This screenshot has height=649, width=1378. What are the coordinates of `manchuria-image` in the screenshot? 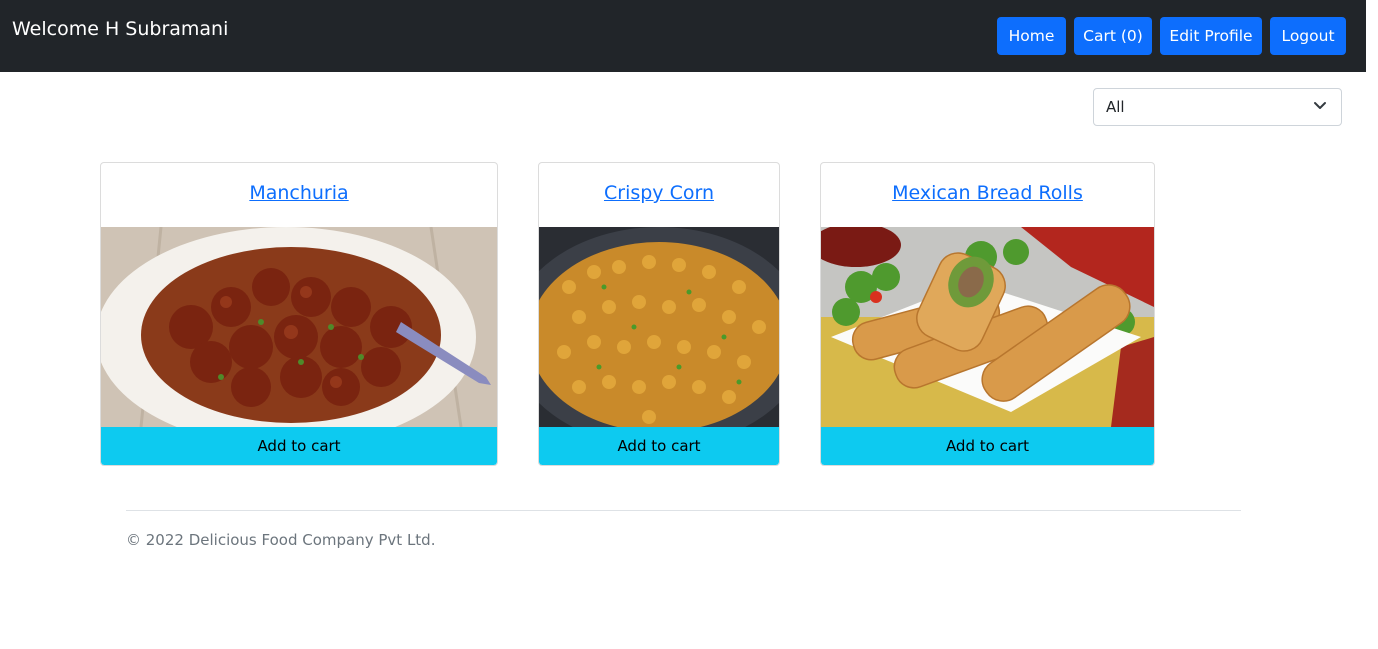 It's located at (299, 327).